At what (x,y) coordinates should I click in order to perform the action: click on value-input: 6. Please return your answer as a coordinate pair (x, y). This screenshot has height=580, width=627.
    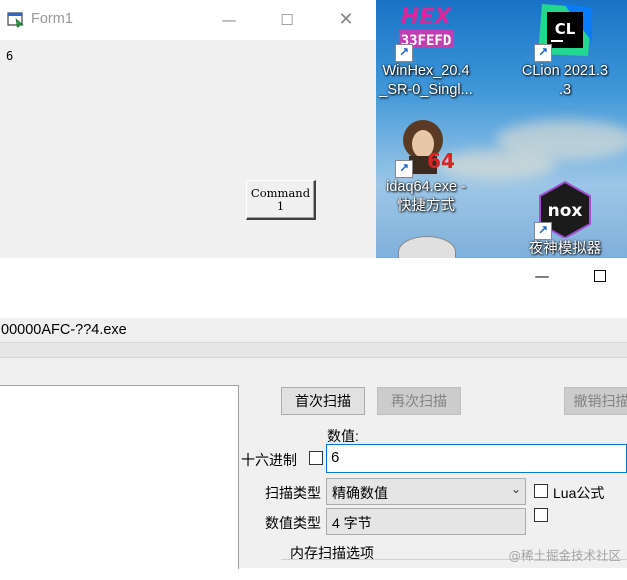
    Looking at the image, I should click on (476, 458).